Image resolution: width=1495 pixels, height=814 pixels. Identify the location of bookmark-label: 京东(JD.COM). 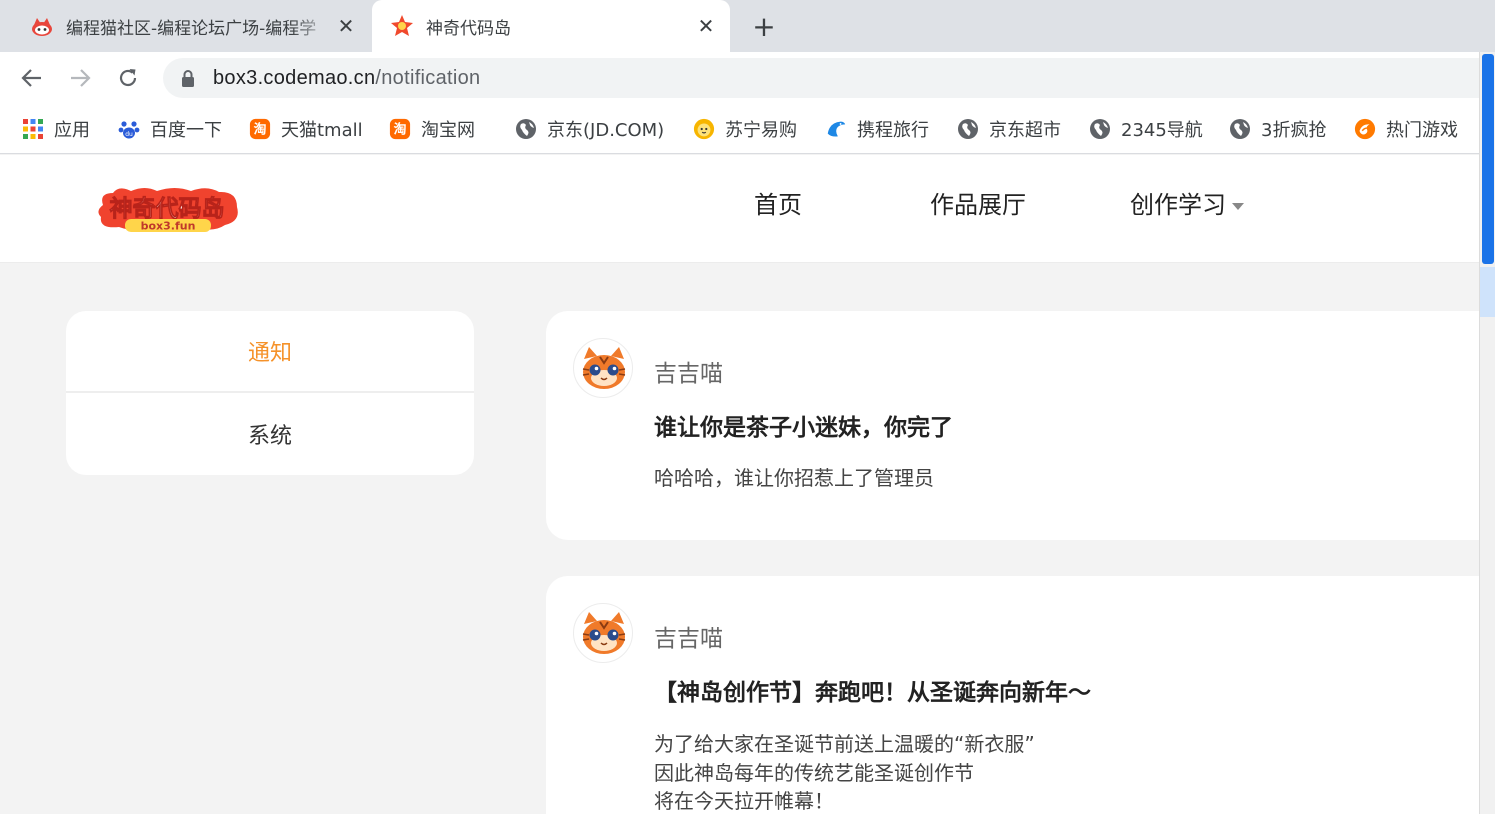
(606, 130).